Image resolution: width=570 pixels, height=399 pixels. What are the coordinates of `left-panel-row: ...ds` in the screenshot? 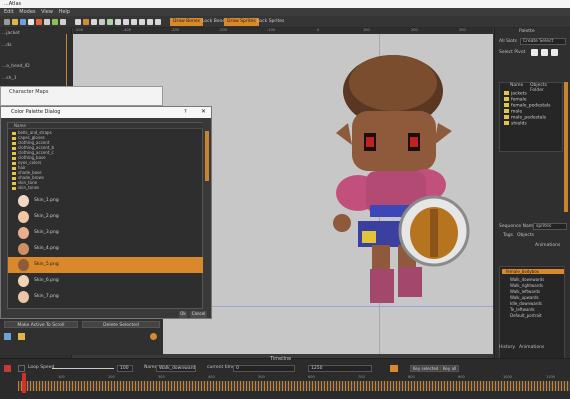 It's located at (7, 45).